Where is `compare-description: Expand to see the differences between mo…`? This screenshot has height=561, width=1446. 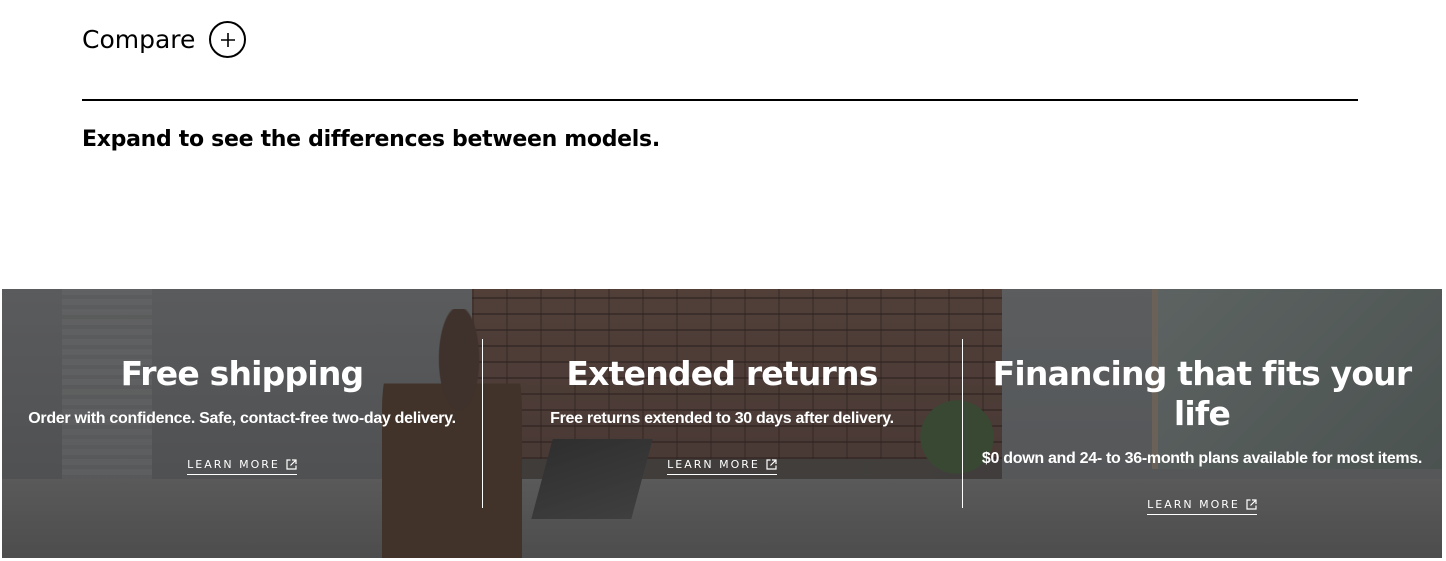 compare-description: Expand to see the differences between mo… is located at coordinates (371, 139).